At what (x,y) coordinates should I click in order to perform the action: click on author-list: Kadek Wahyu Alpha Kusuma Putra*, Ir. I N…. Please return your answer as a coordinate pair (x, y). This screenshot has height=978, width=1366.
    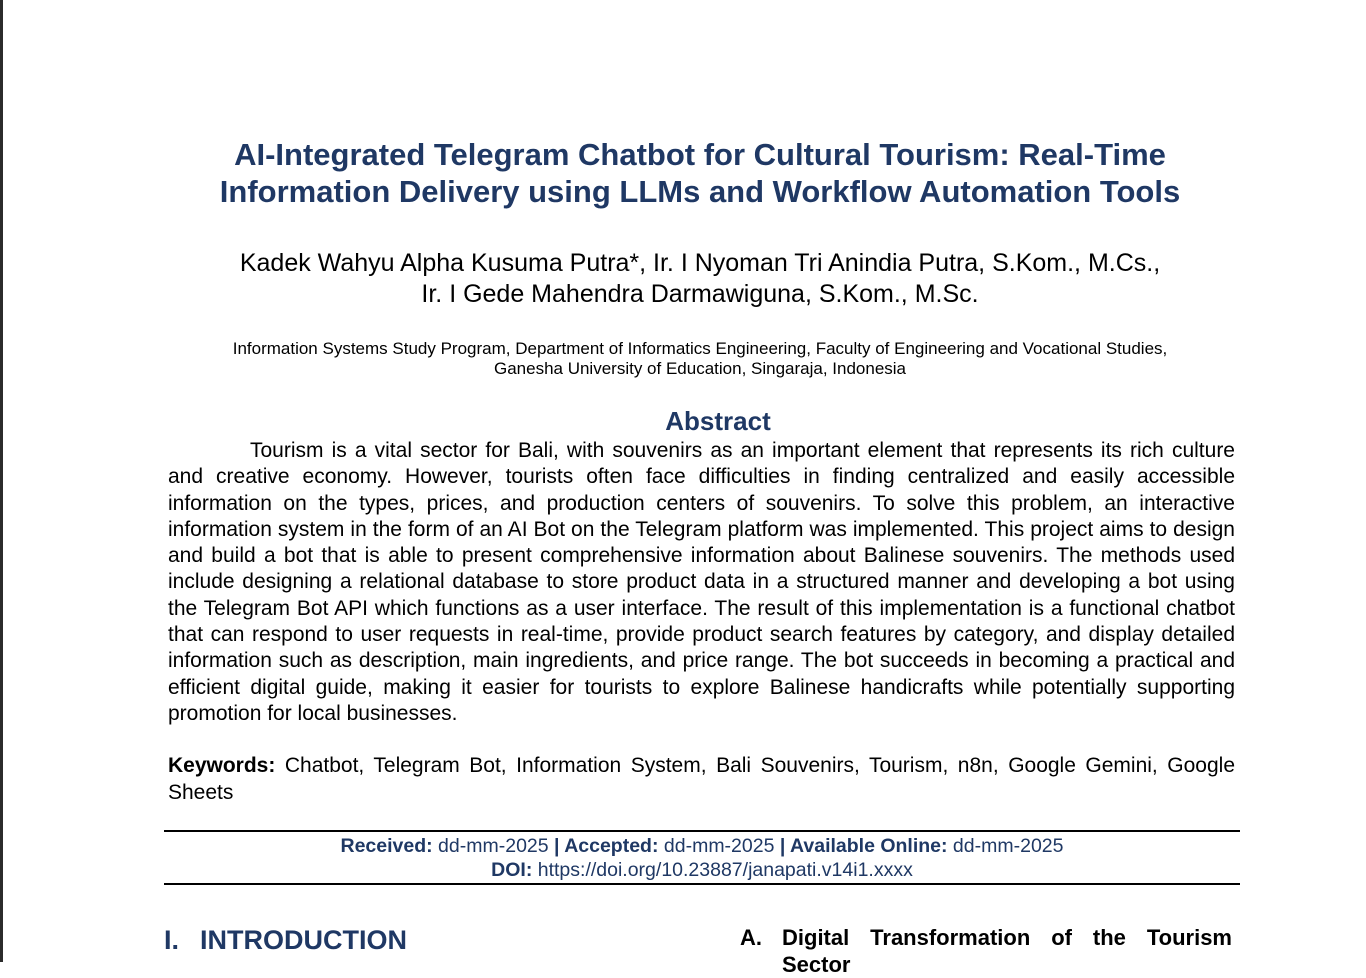
    Looking at the image, I should click on (700, 279).